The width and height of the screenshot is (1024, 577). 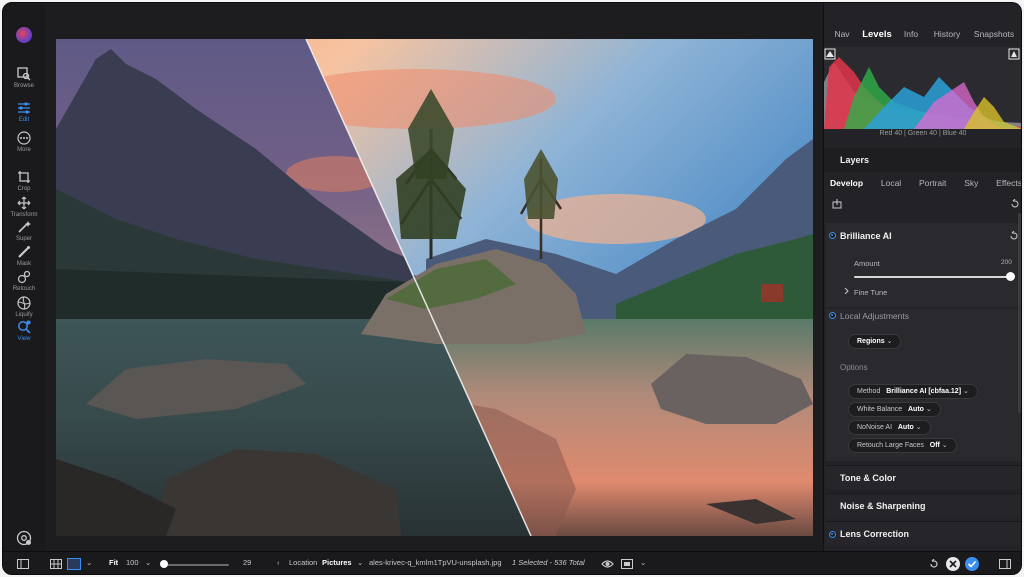 I want to click on tool-transform: Transform, so click(x=24, y=207).